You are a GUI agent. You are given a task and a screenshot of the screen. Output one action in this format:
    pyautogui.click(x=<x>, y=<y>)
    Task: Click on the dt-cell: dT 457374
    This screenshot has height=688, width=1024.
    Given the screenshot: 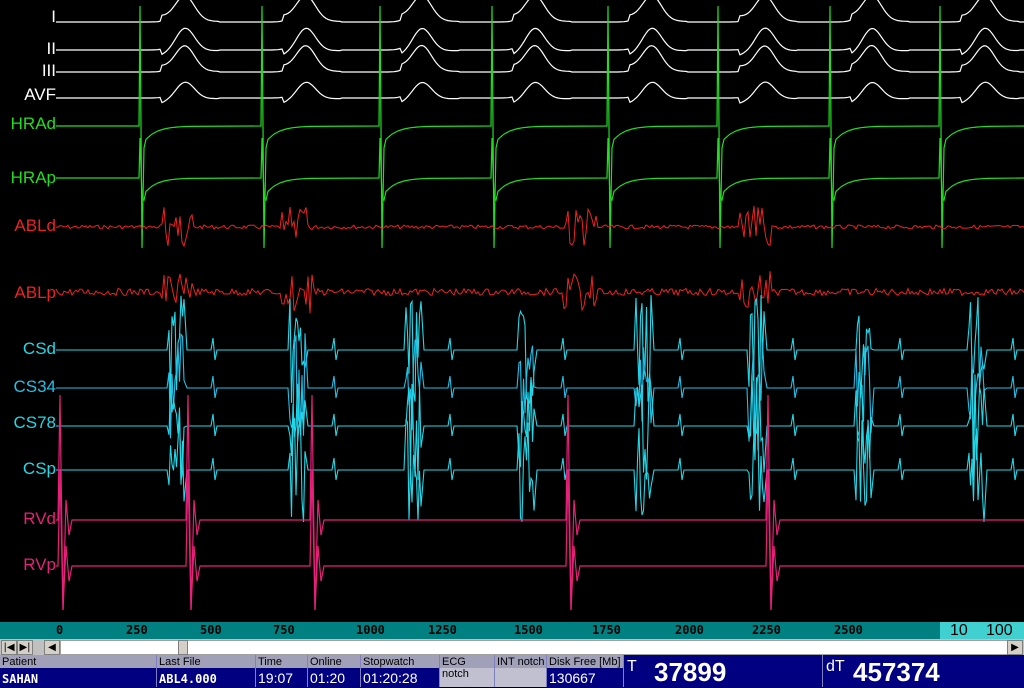 What is the action you would take?
    pyautogui.click(x=923, y=671)
    